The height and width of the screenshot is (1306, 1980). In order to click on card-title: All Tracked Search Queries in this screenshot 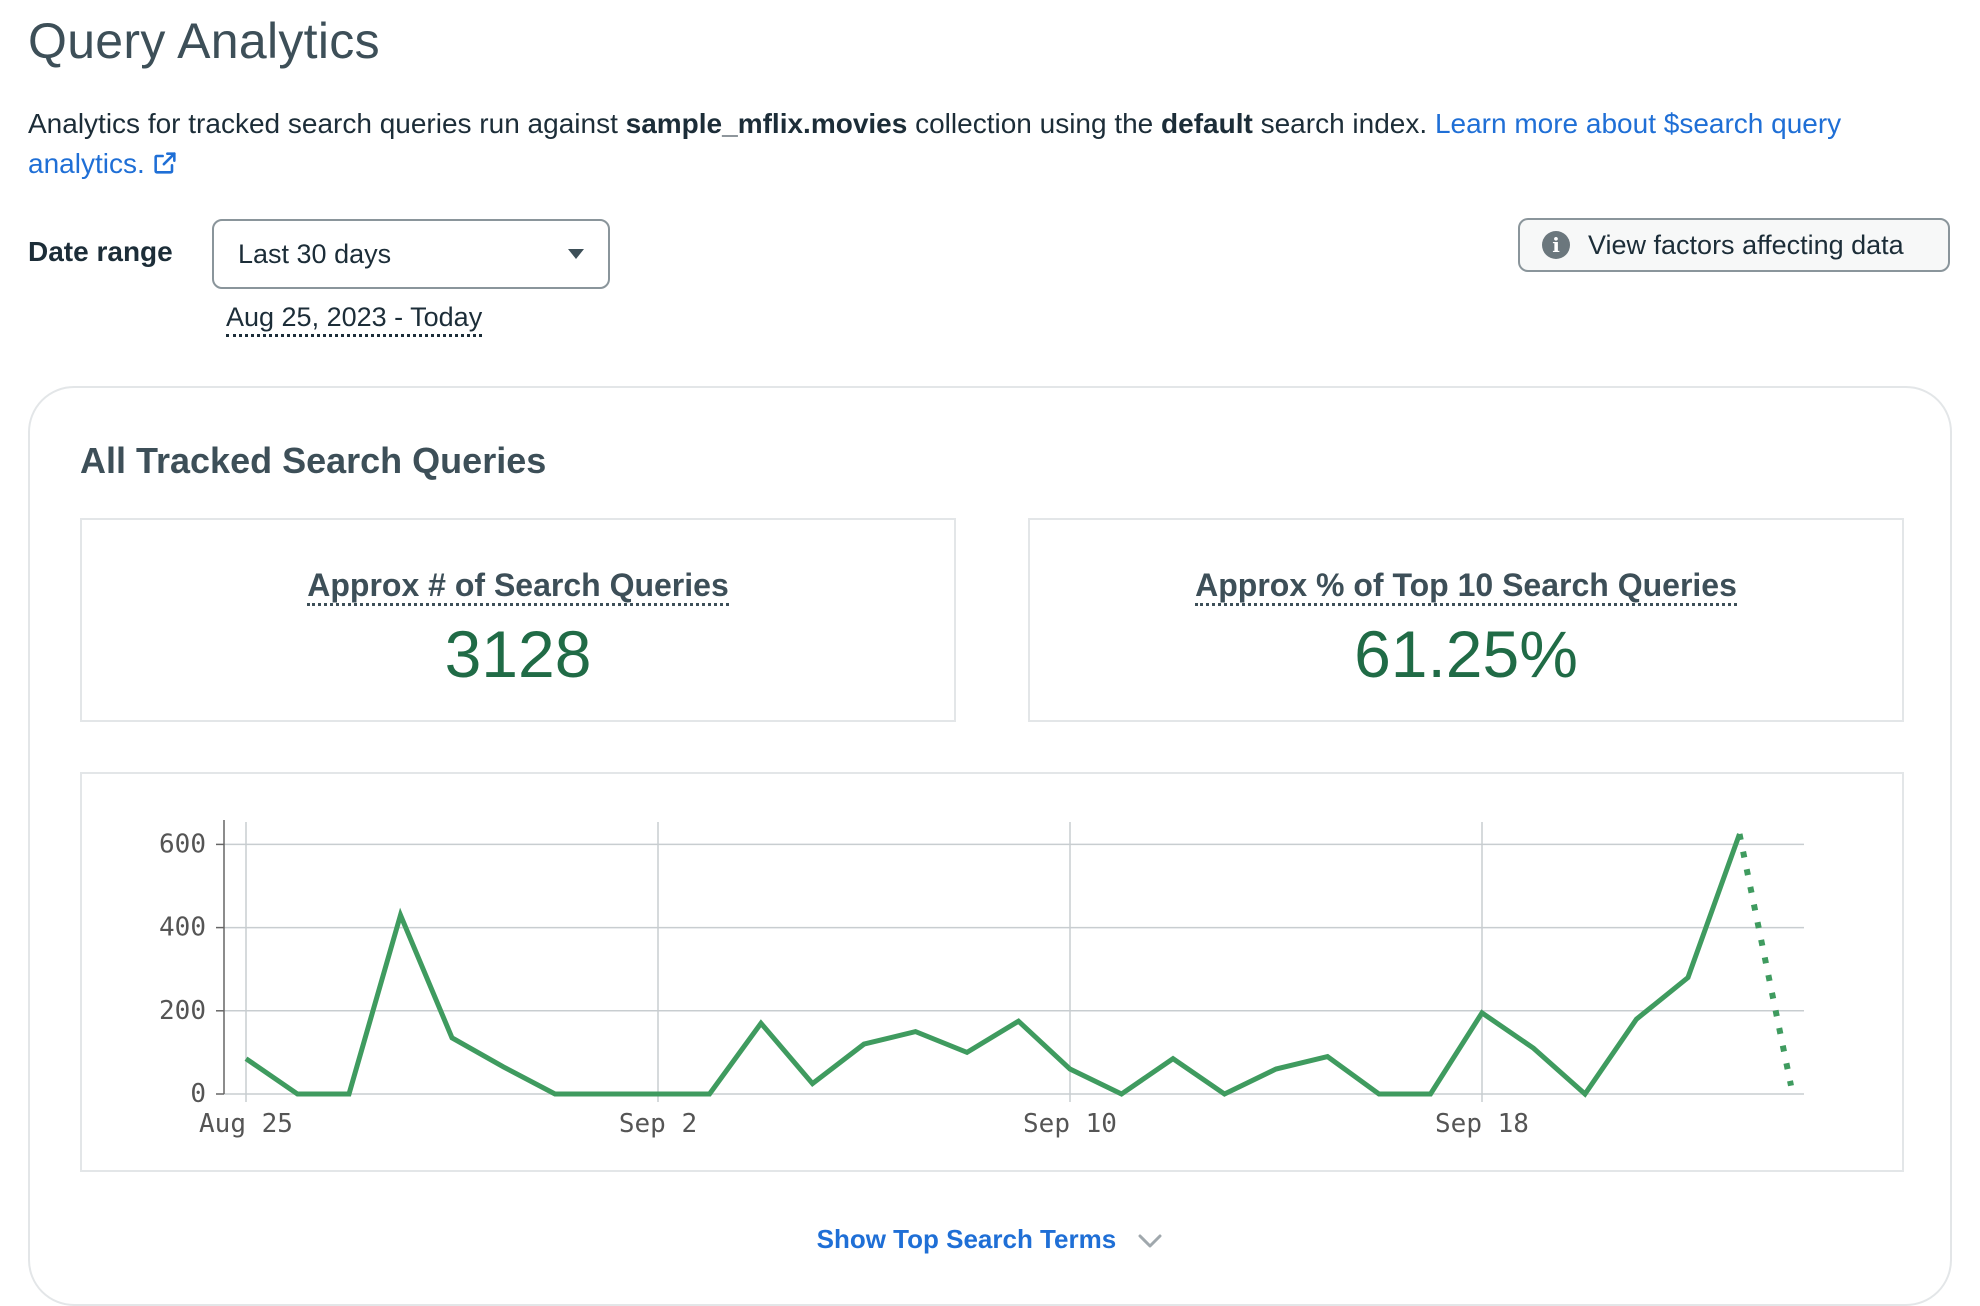, I will do `click(313, 460)`.